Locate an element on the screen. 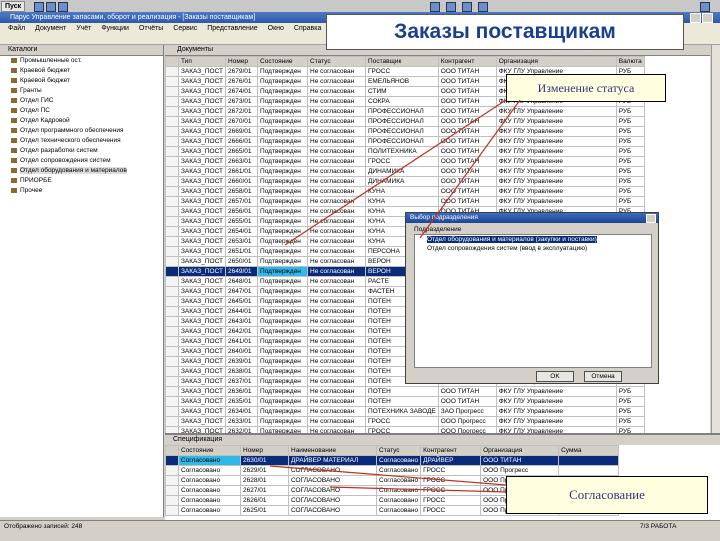 This screenshot has width=720, height=541. tree-item: Гранты is located at coordinates (81, 91).